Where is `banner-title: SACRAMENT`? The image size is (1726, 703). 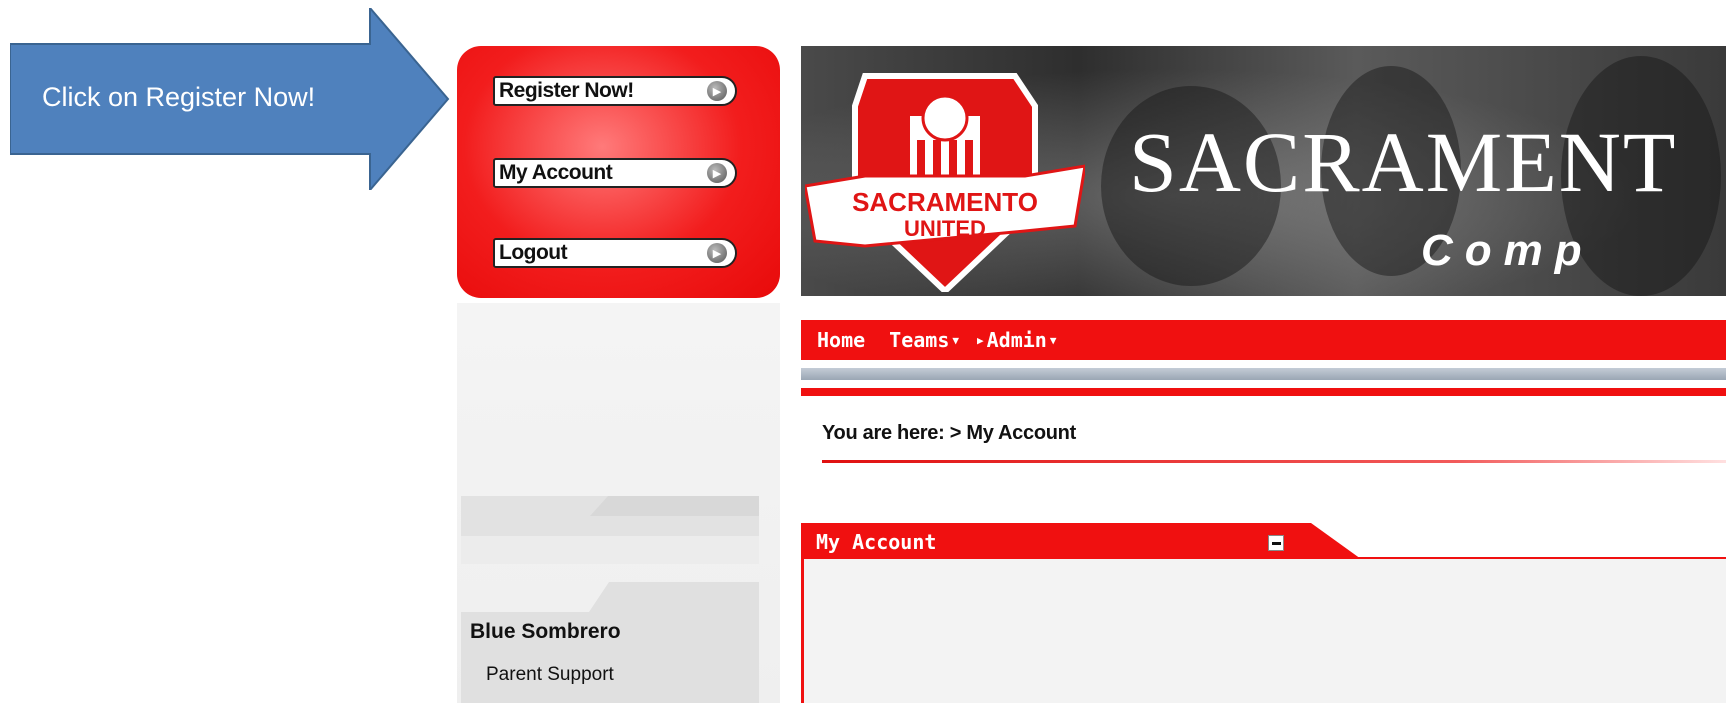
banner-title: SACRAMENT is located at coordinates (1403, 162).